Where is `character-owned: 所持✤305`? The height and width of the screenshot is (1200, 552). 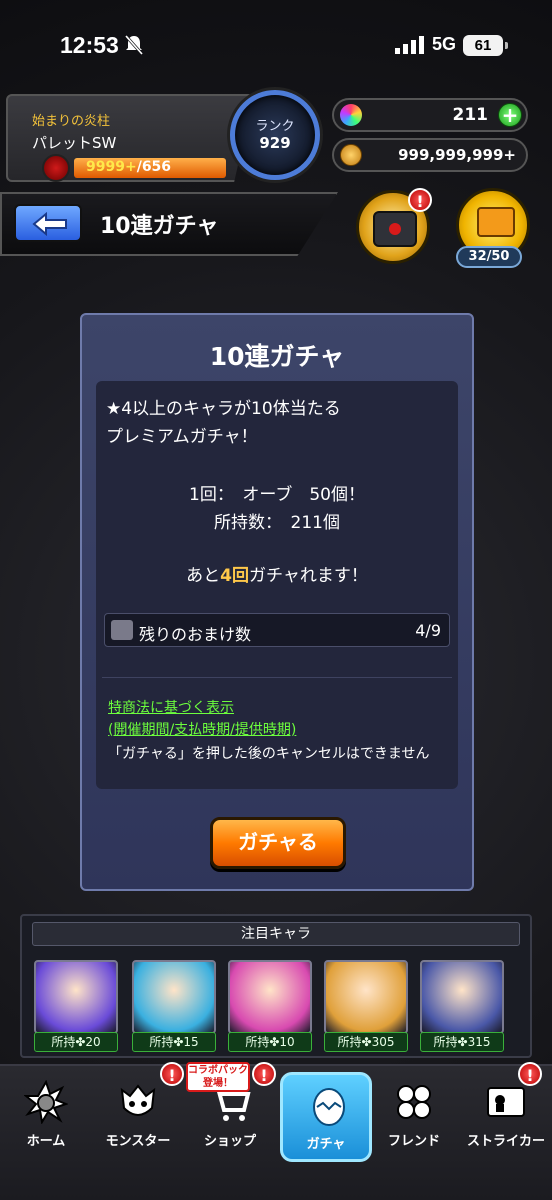
character-owned: 所持✤305 is located at coordinates (366, 1042).